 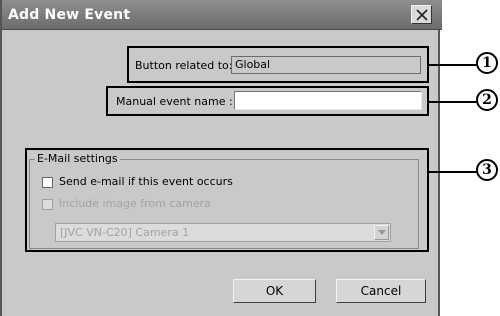 I want to click on chevron-down-icon, so click(x=381, y=232).